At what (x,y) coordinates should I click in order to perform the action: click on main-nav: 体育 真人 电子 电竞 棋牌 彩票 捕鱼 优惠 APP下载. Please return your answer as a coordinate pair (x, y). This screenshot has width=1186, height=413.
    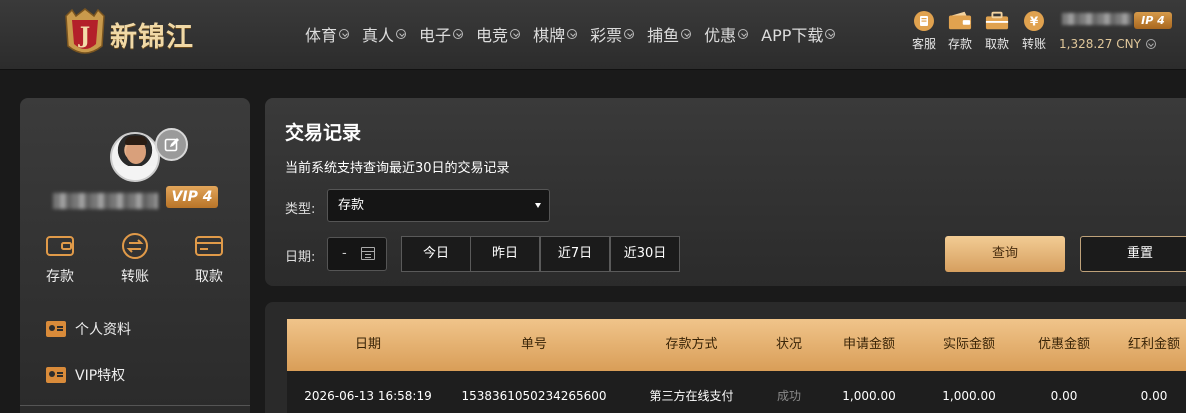
    Looking at the image, I should click on (576, 34).